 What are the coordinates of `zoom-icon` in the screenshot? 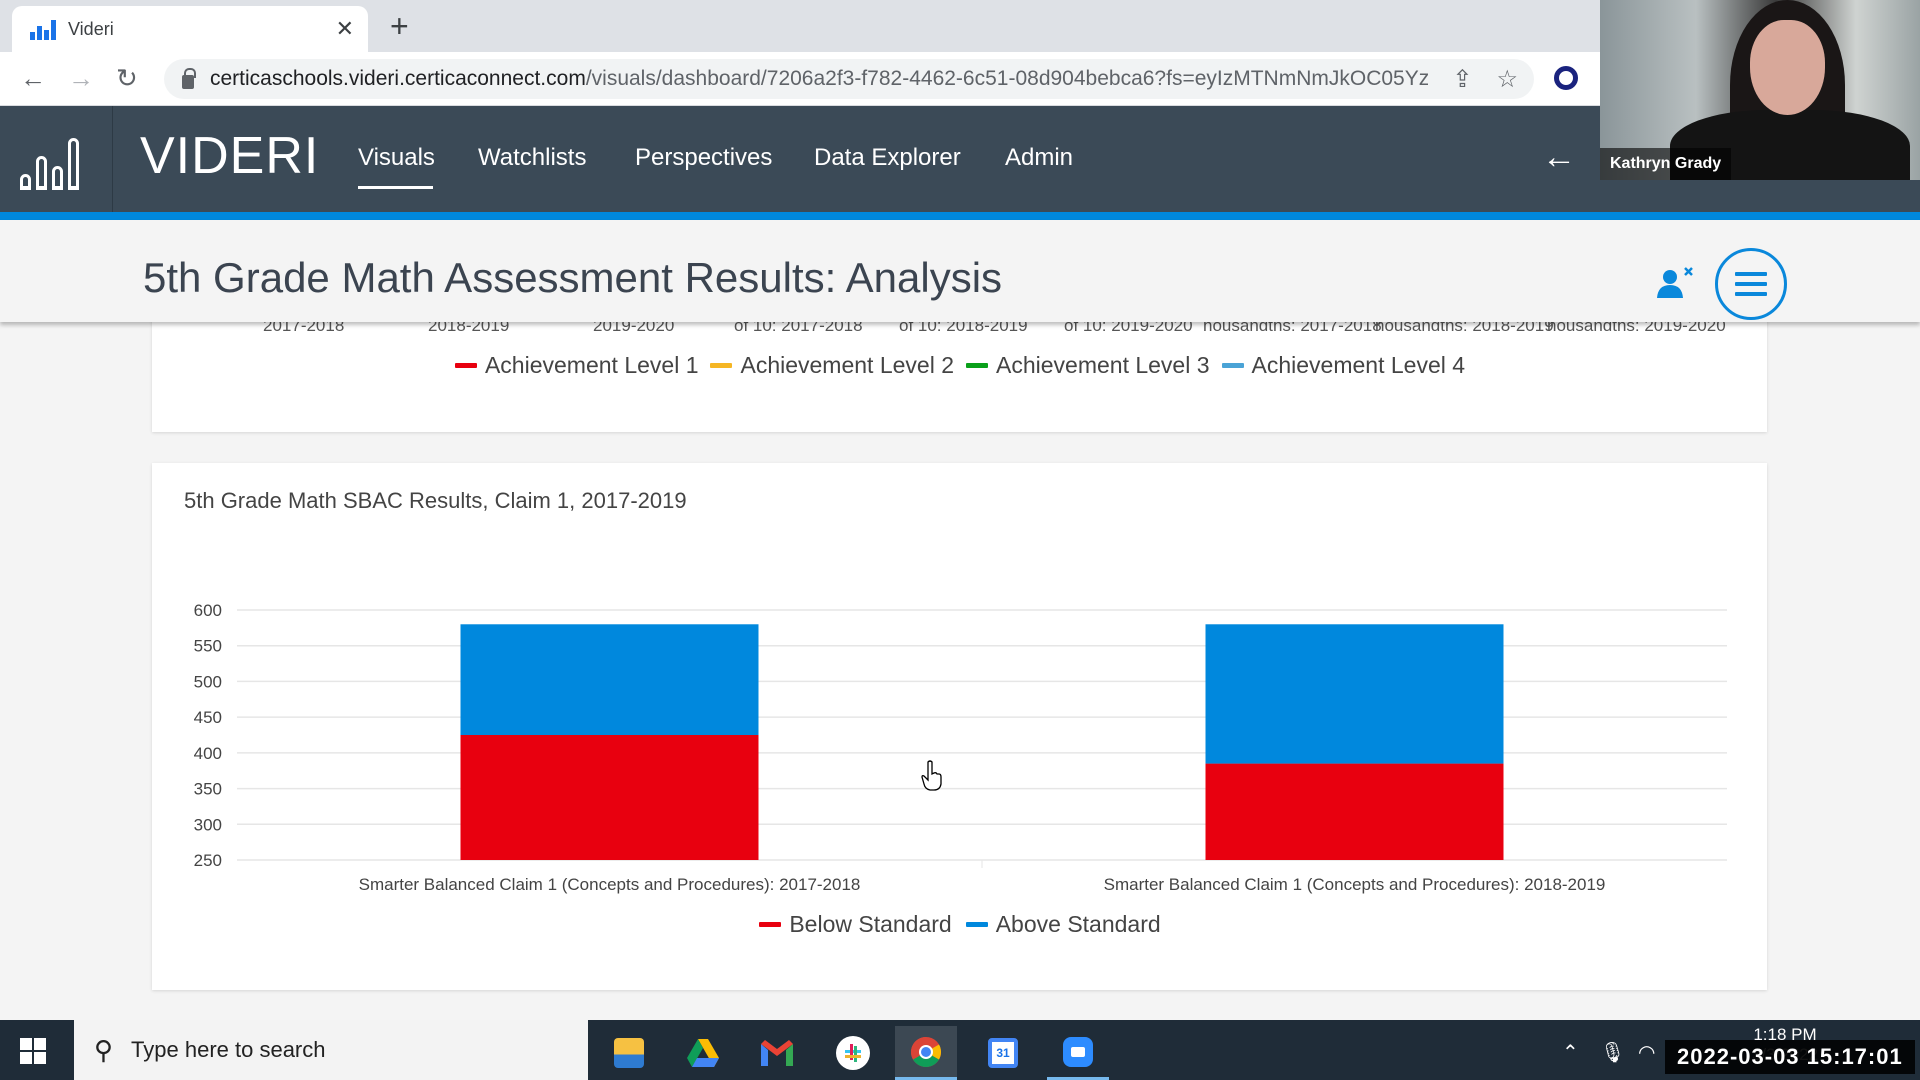 It's located at (1078, 1051).